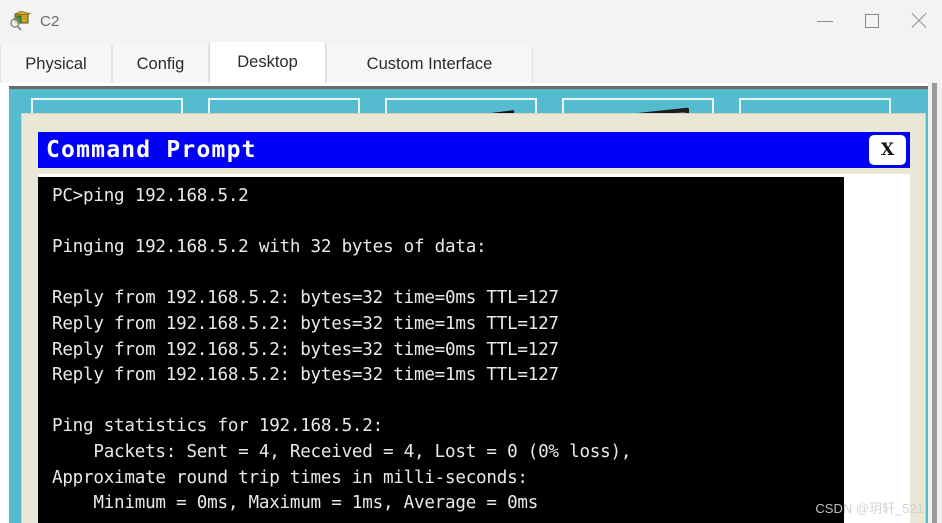  I want to click on packet-tracer-device-icon, so click(21, 20).